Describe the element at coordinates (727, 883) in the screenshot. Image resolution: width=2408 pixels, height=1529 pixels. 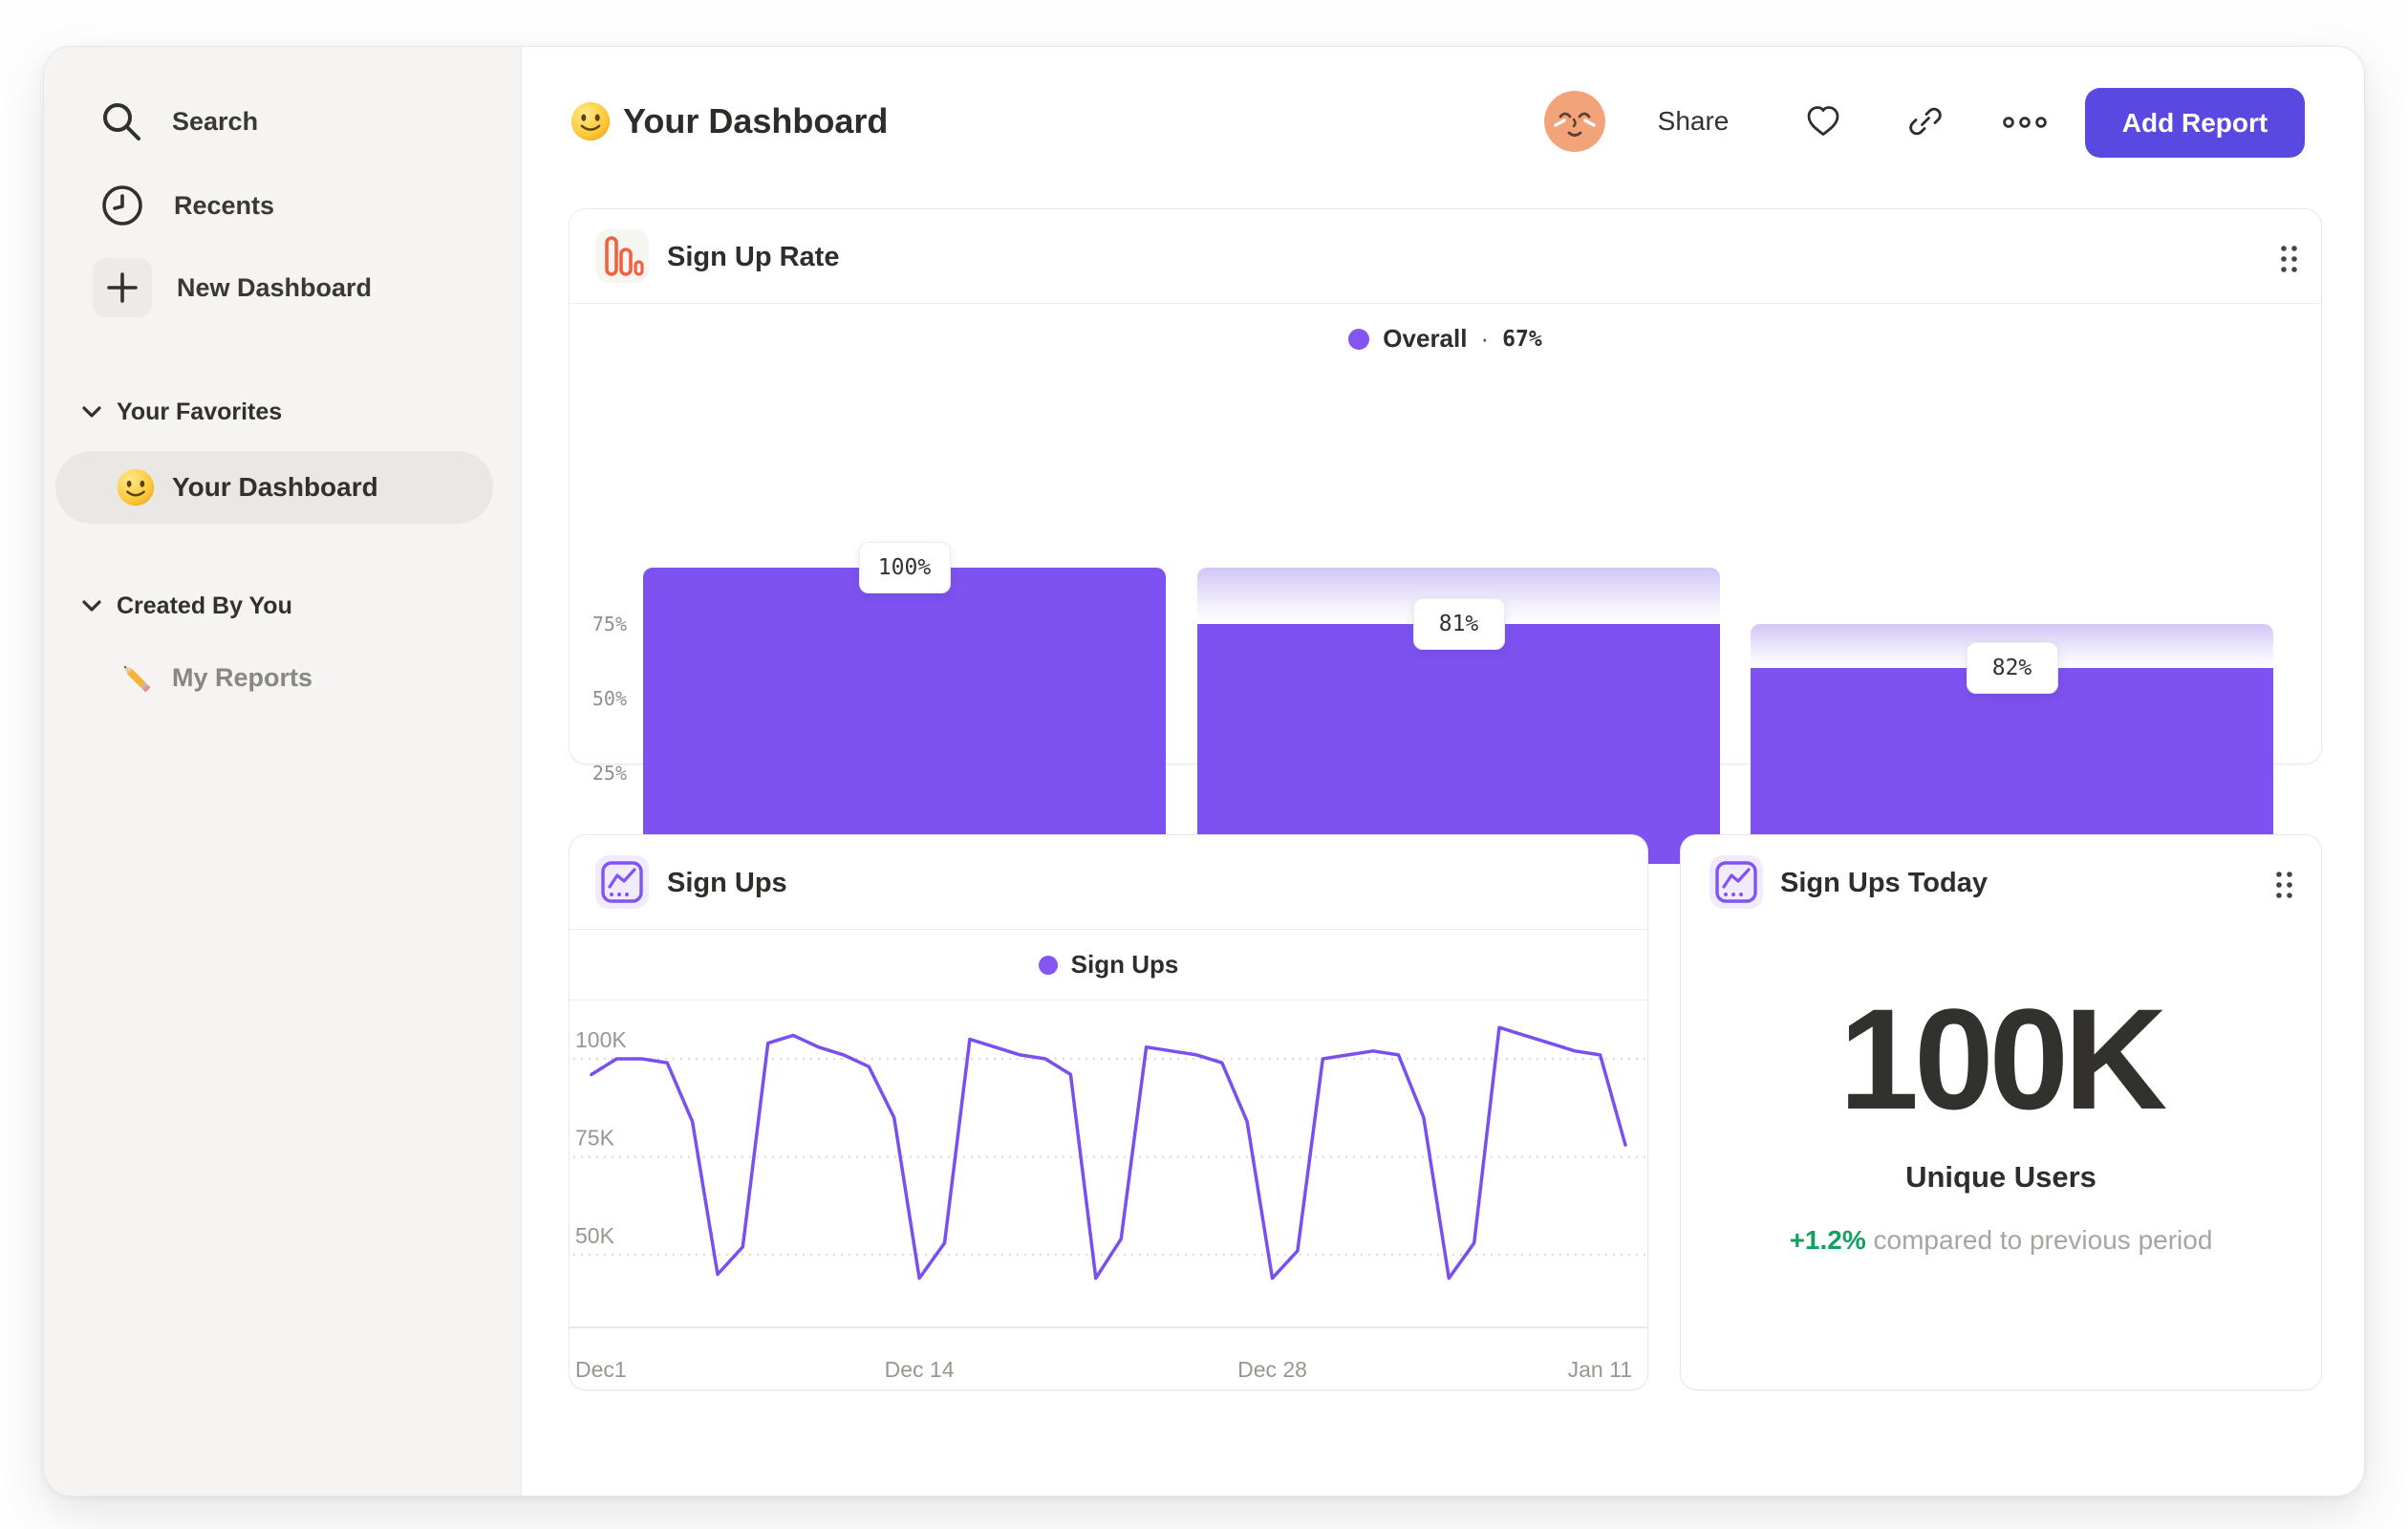
I see `card-title: Sign Ups` at that location.